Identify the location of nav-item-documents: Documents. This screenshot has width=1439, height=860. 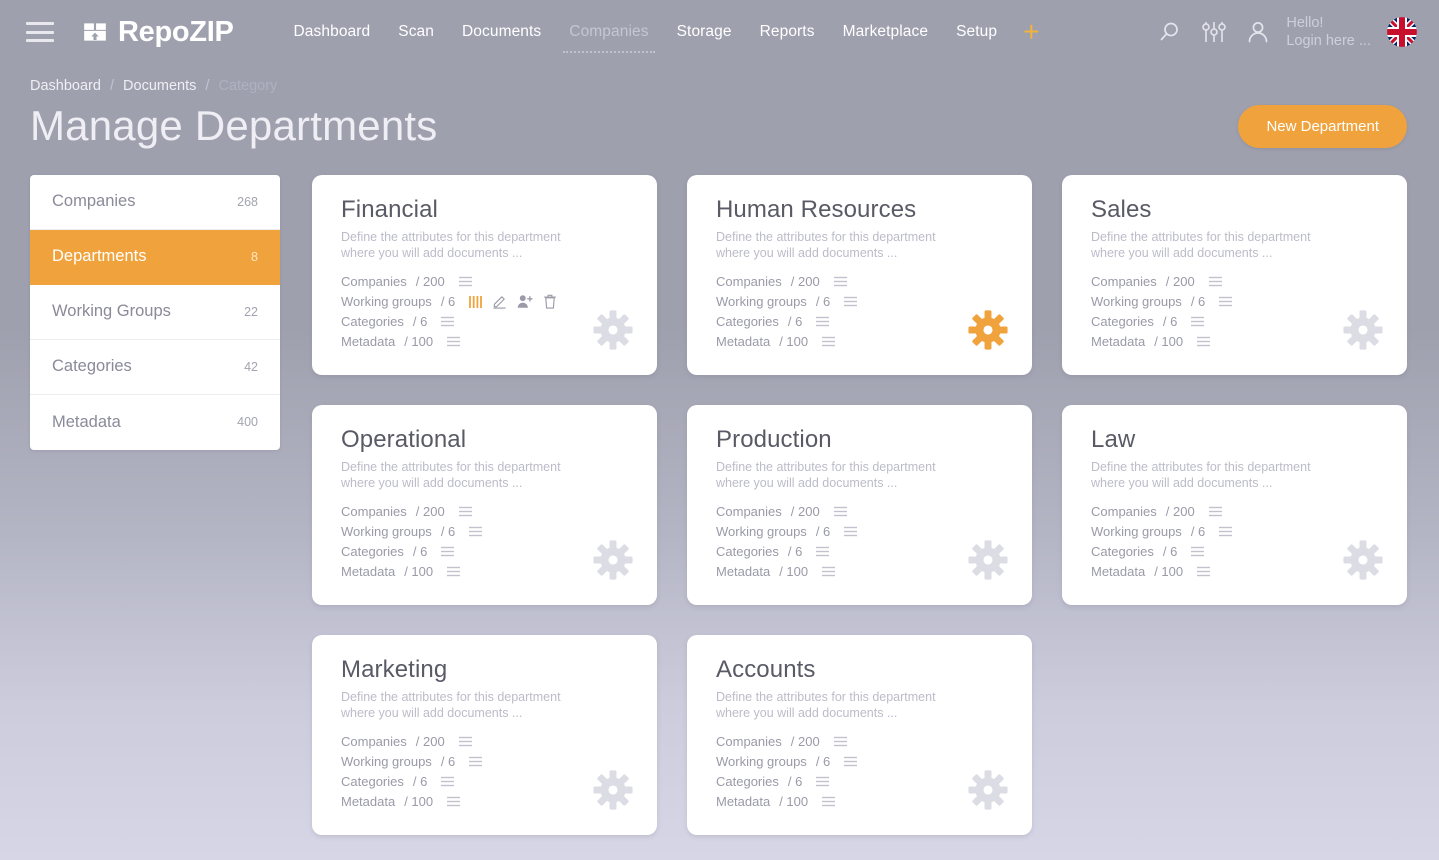
(501, 32).